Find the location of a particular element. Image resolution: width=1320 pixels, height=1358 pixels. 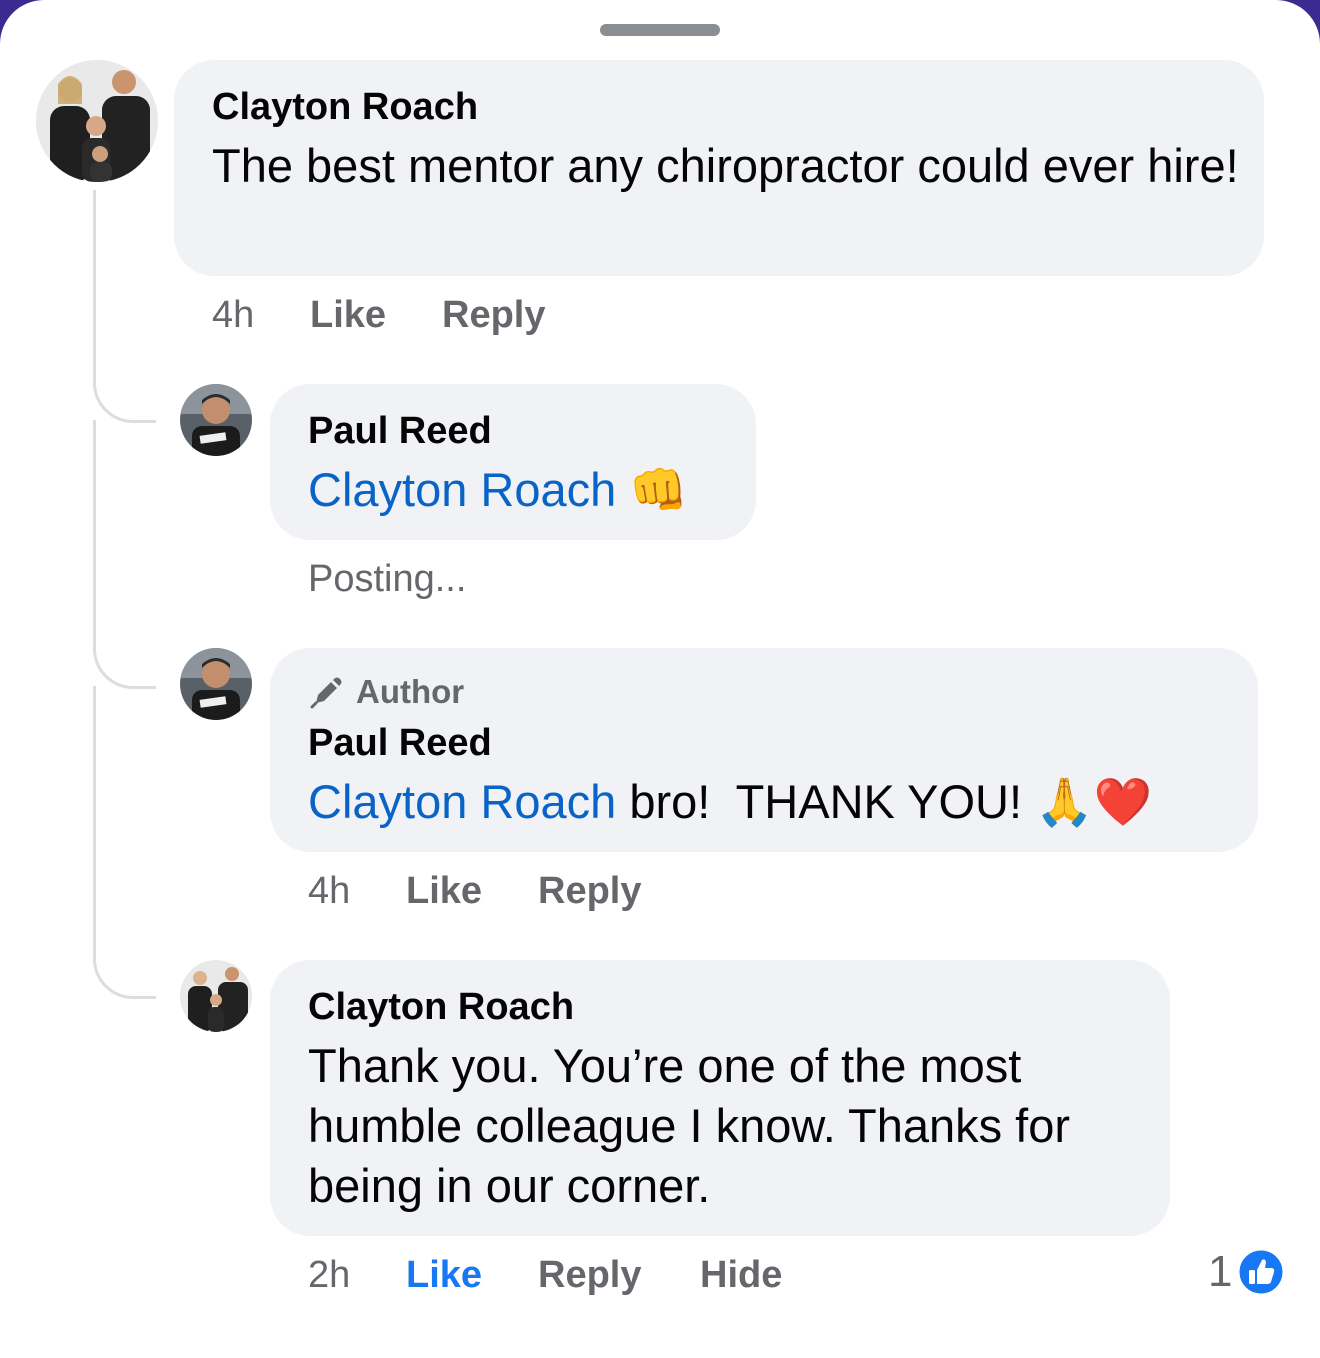

author-badge-label: Author is located at coordinates (410, 691).